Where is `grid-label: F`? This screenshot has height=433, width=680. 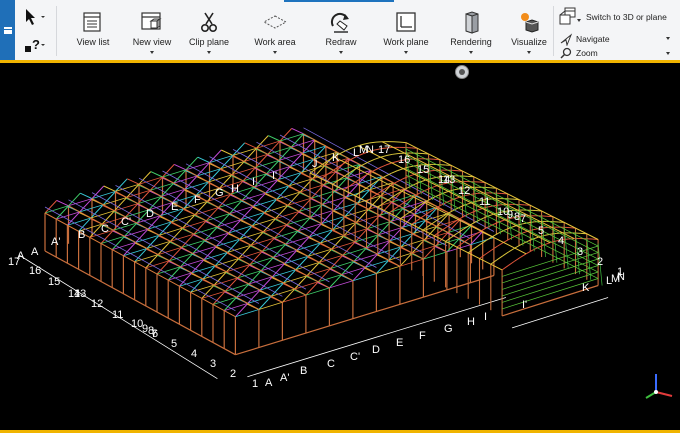
grid-label: F is located at coordinates (422, 336).